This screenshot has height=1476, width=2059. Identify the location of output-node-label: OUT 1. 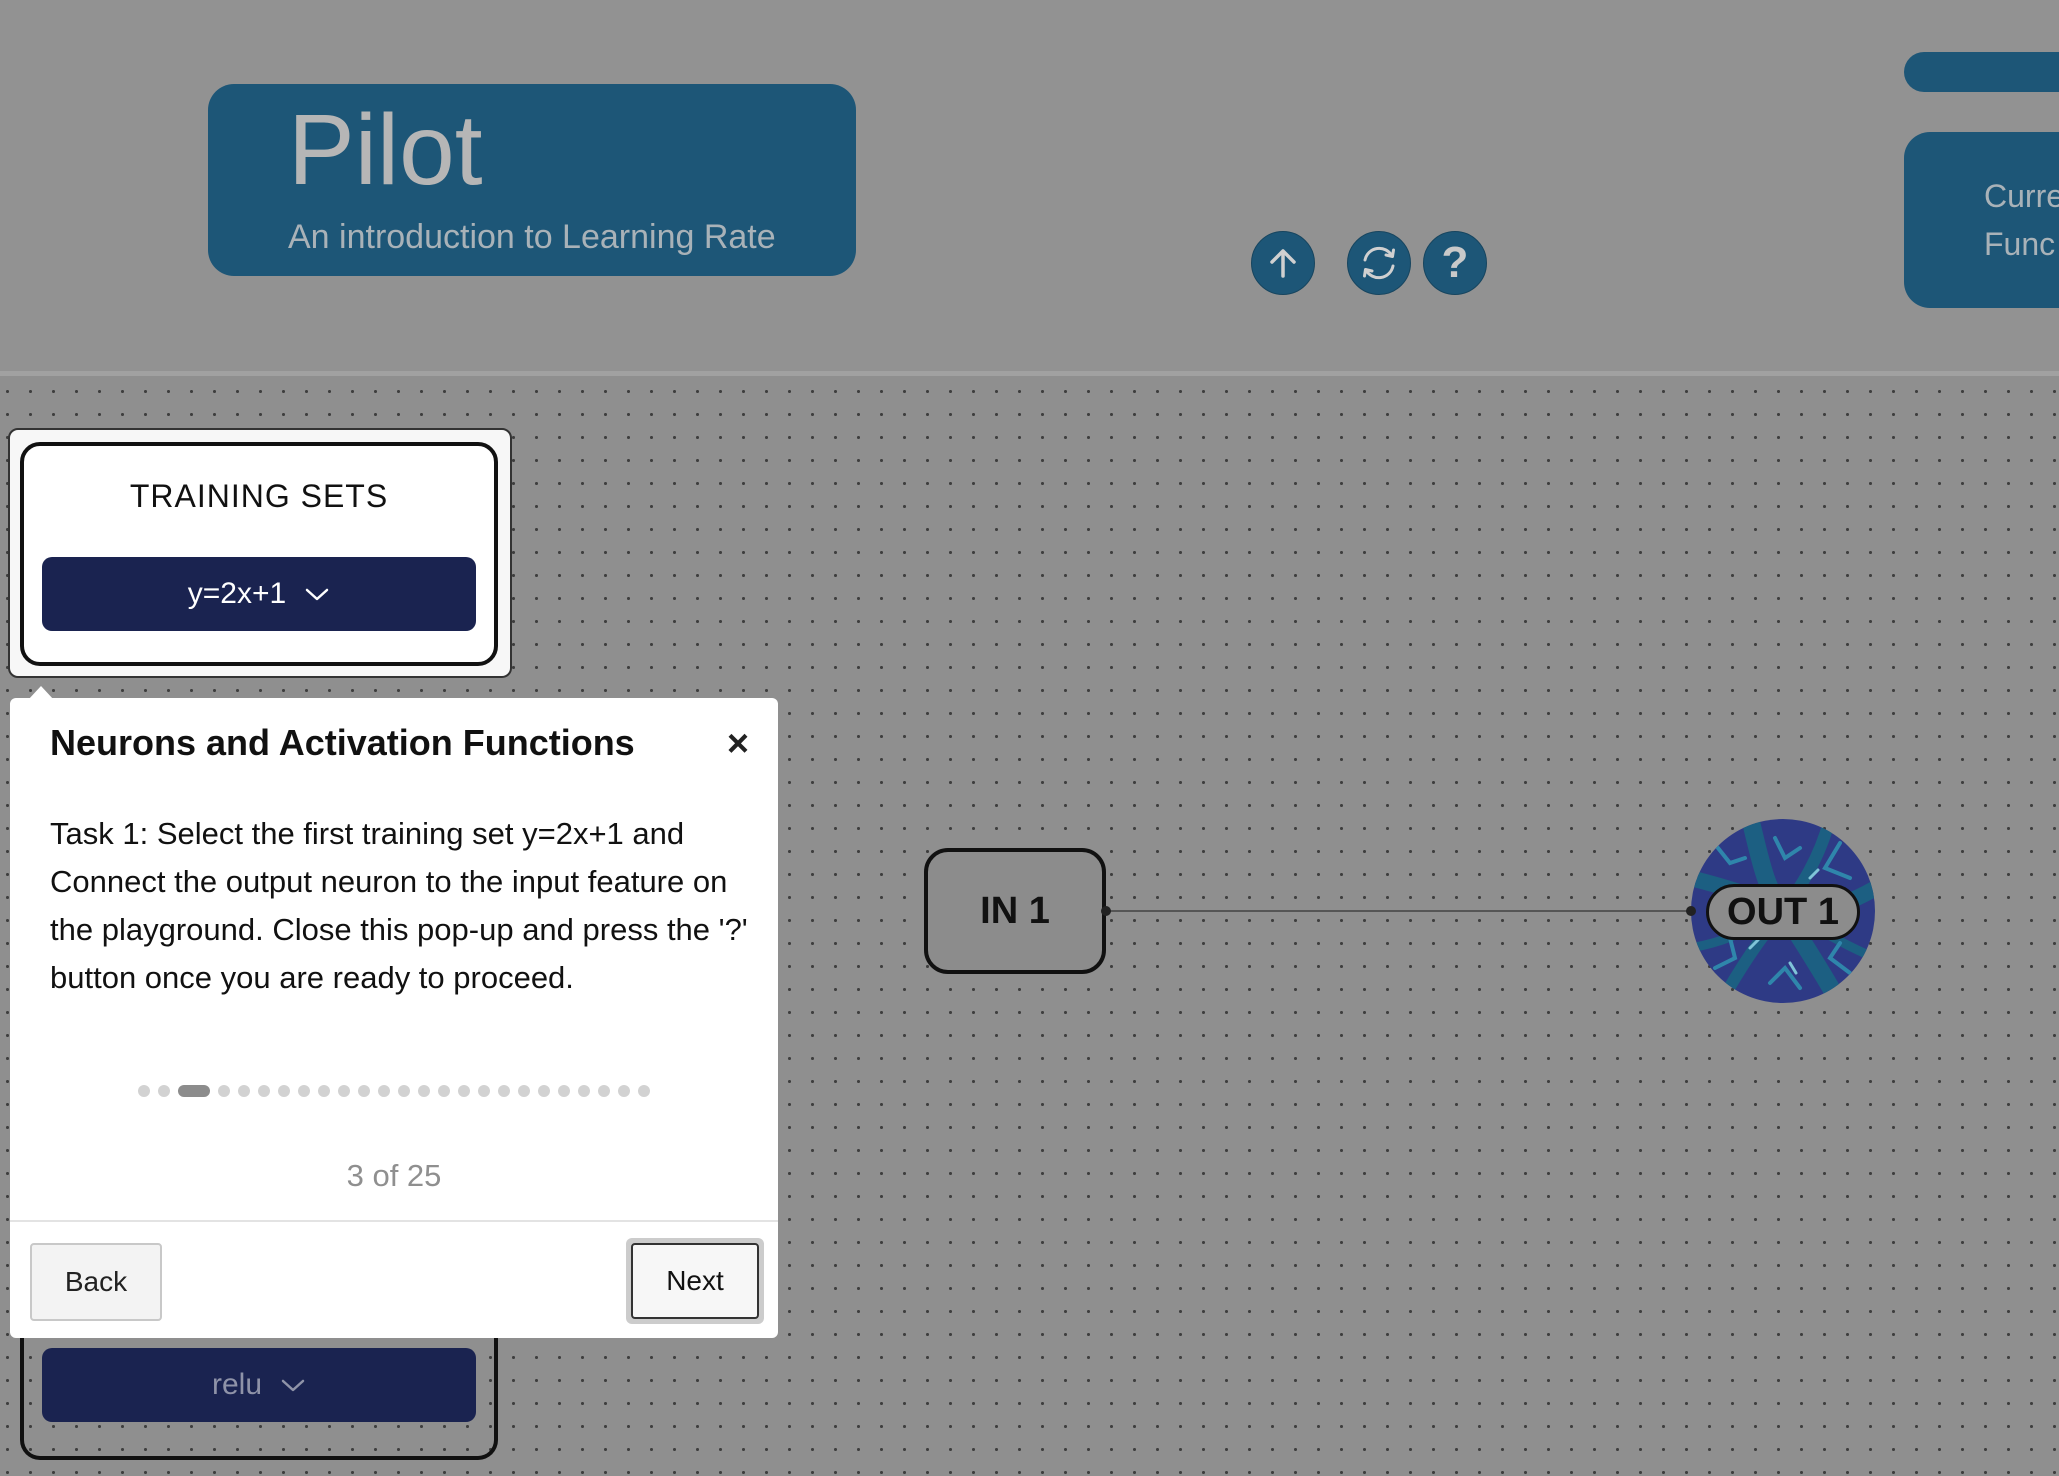
(1783, 912).